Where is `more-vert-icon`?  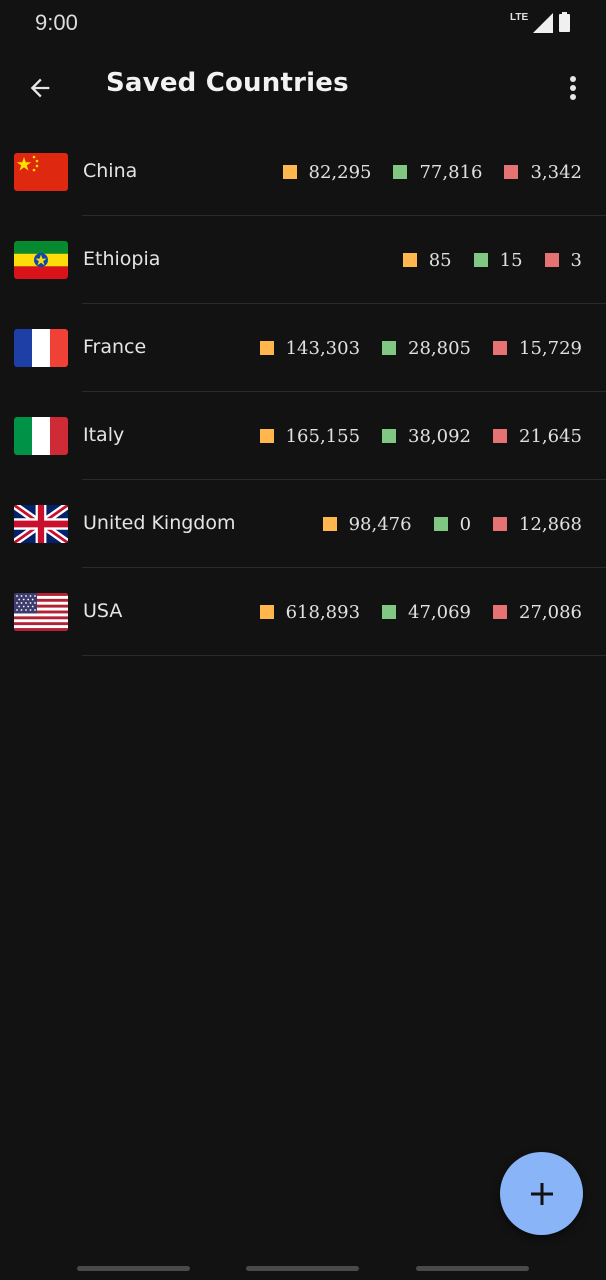
more-vert-icon is located at coordinates (573, 88).